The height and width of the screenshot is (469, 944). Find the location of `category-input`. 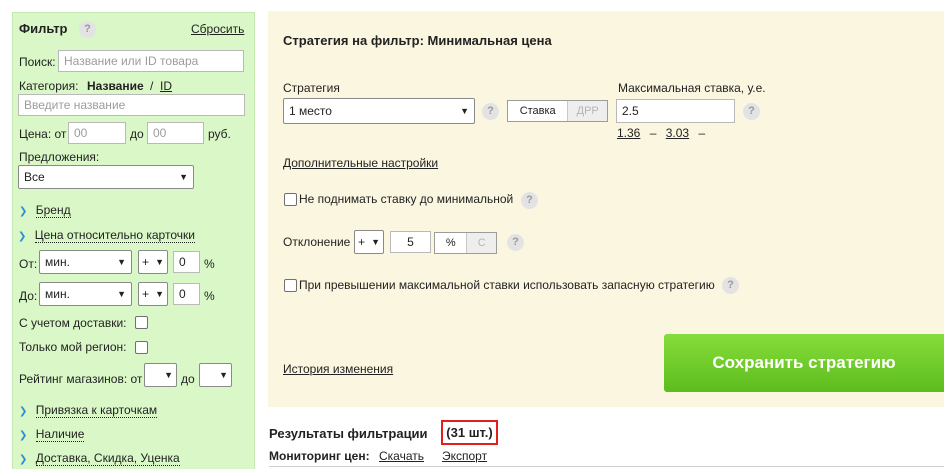

category-input is located at coordinates (131, 105).